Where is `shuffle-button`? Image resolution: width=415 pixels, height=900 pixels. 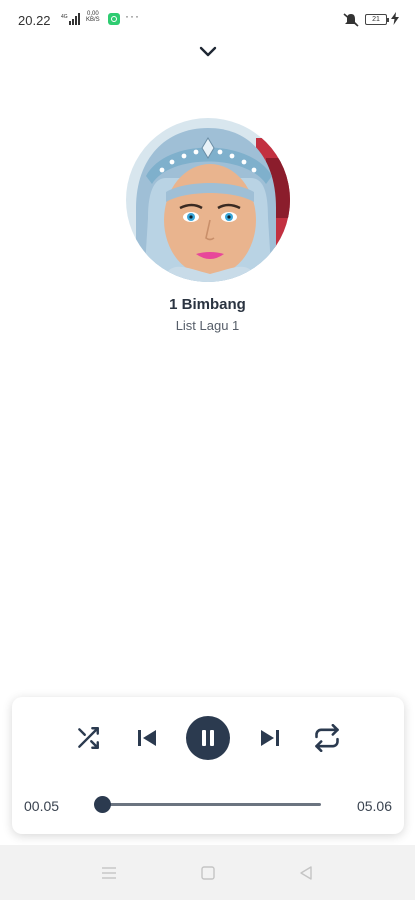 shuffle-button is located at coordinates (88, 738).